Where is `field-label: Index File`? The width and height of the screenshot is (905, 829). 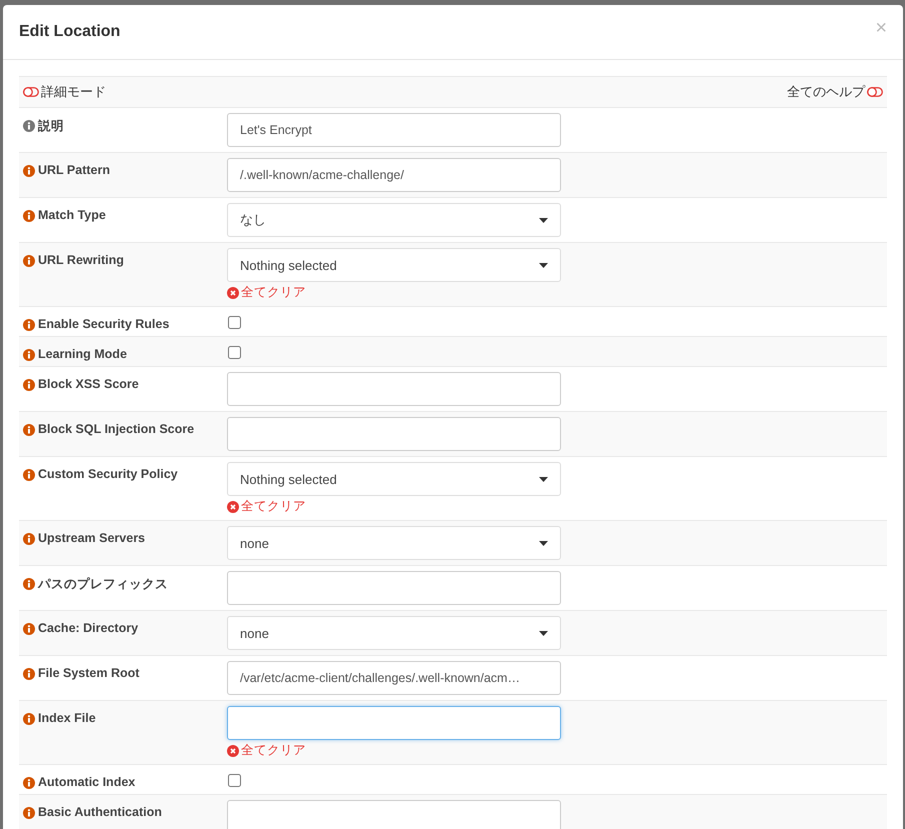
field-label: Index File is located at coordinates (67, 718).